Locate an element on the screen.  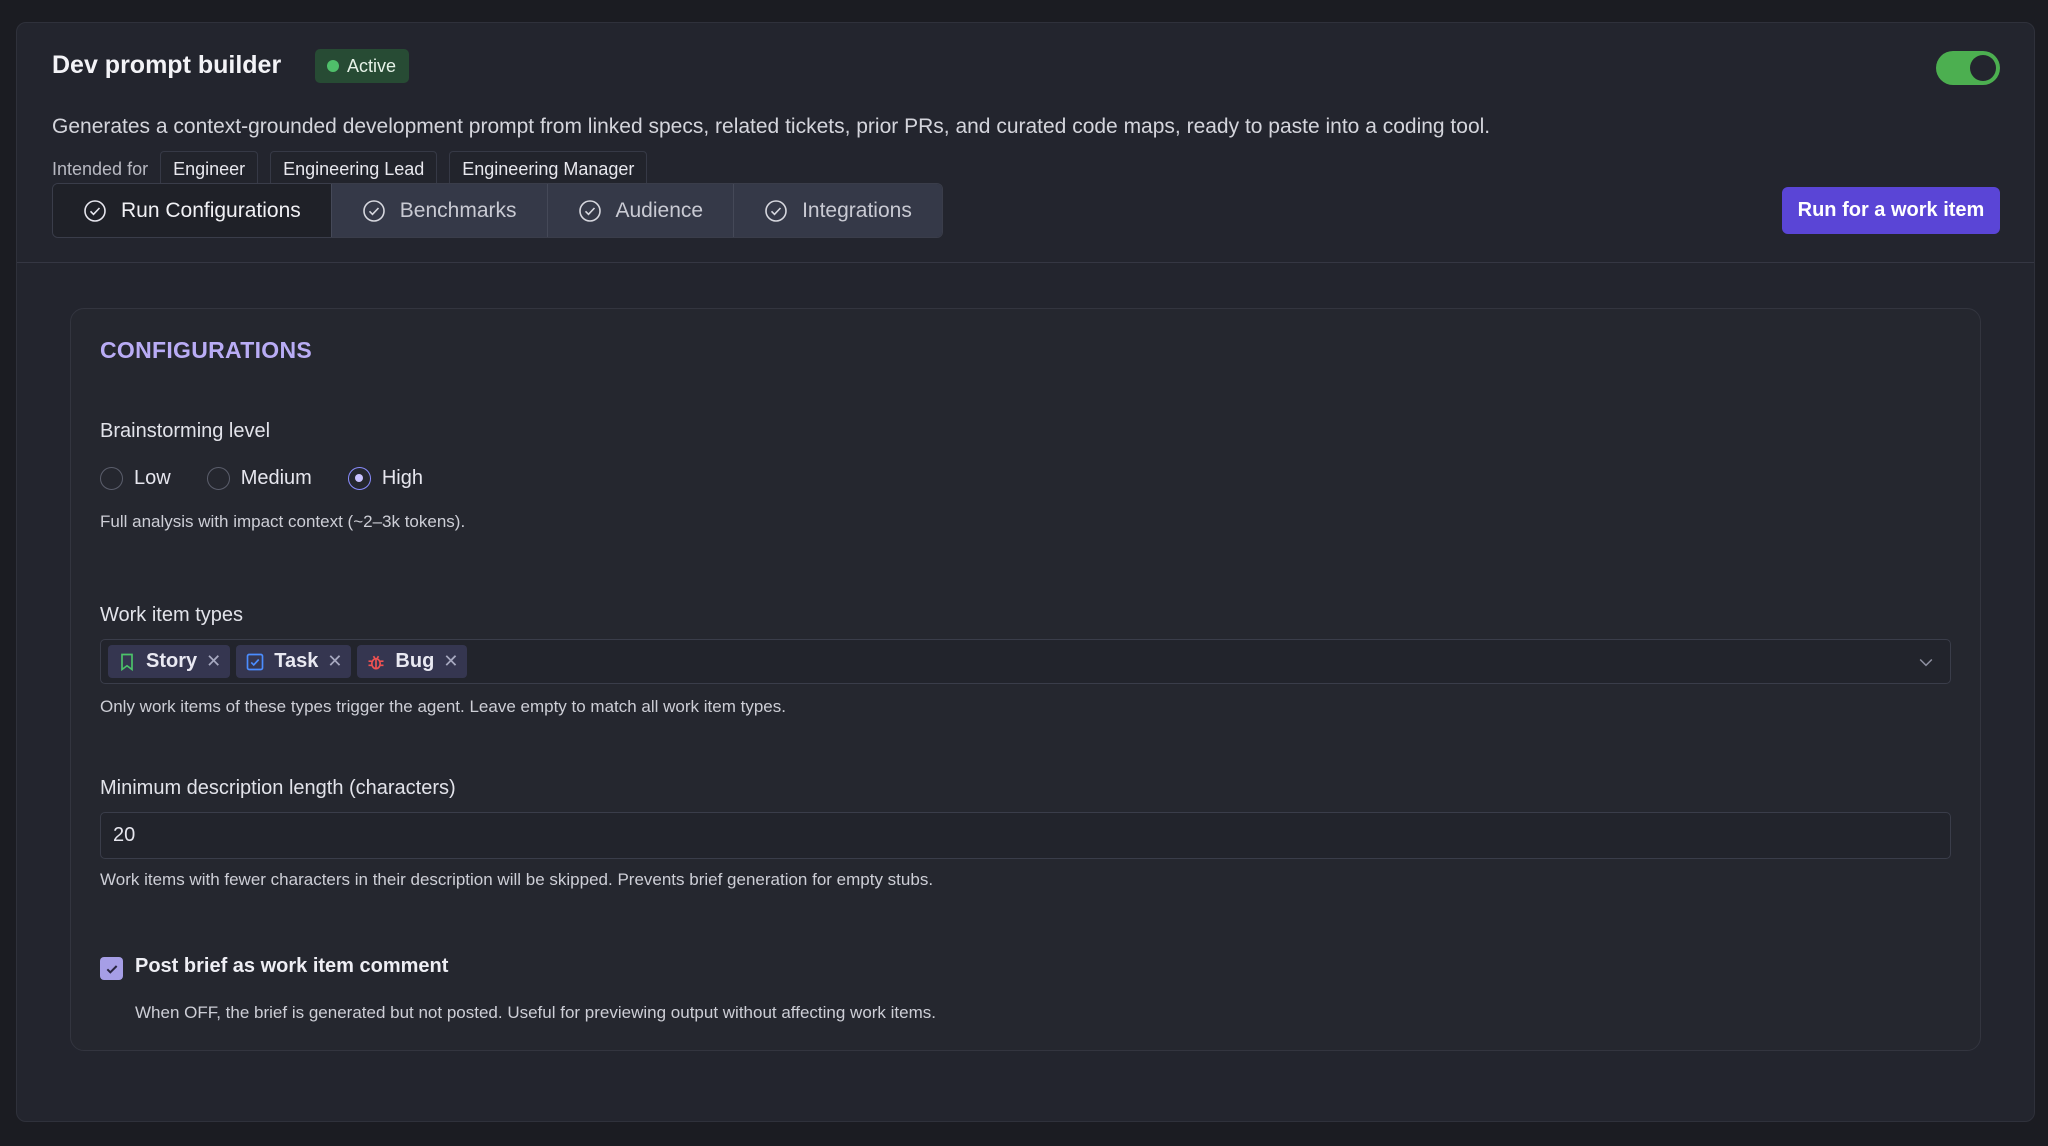
work-item-types-select: Story ✕ Task ✕ Bug ✕ is located at coordinates (1025, 661).